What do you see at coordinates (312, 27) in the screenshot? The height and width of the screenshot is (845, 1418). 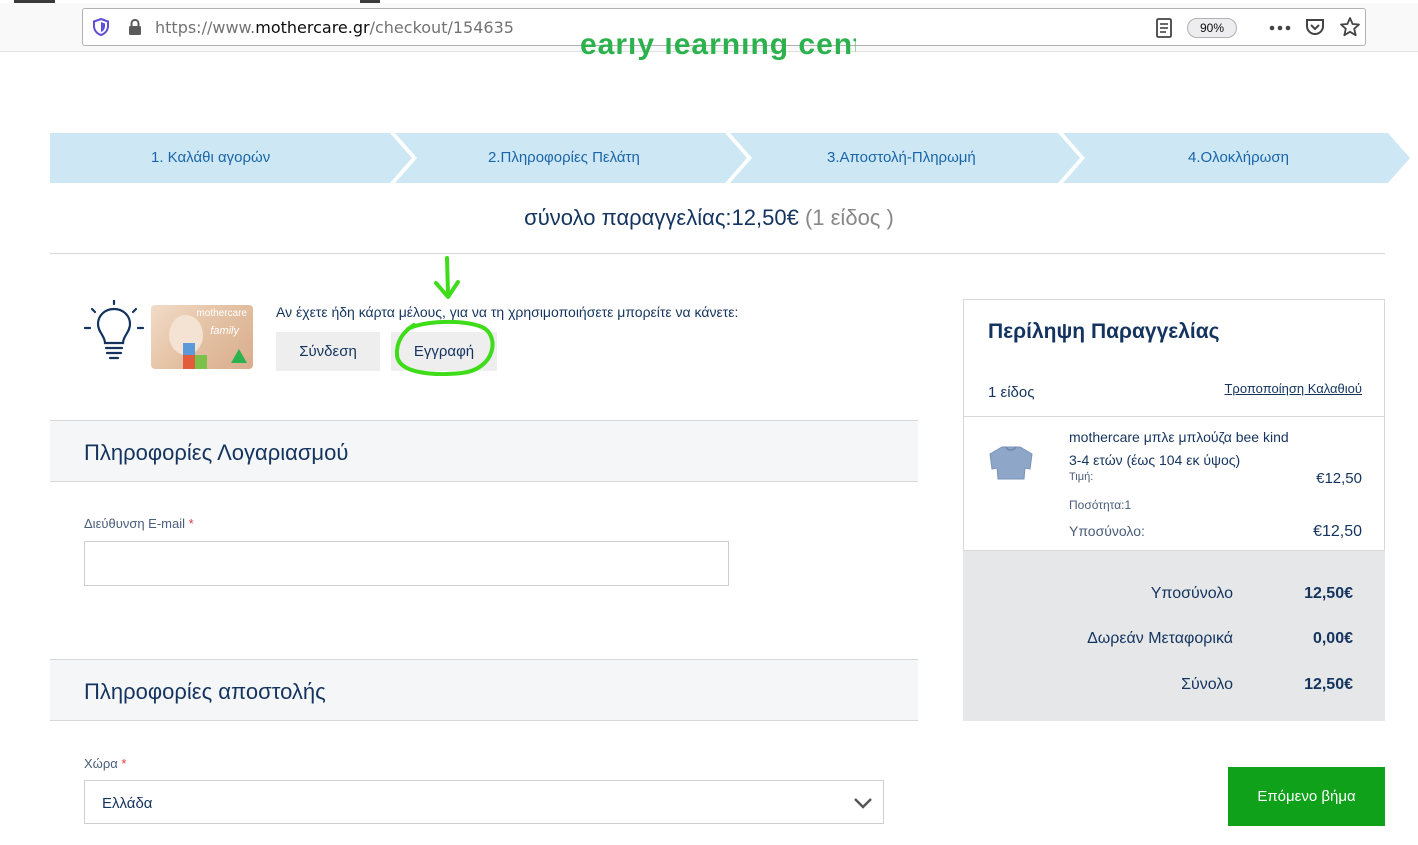 I see `url-host: mothercare.gr` at bounding box center [312, 27].